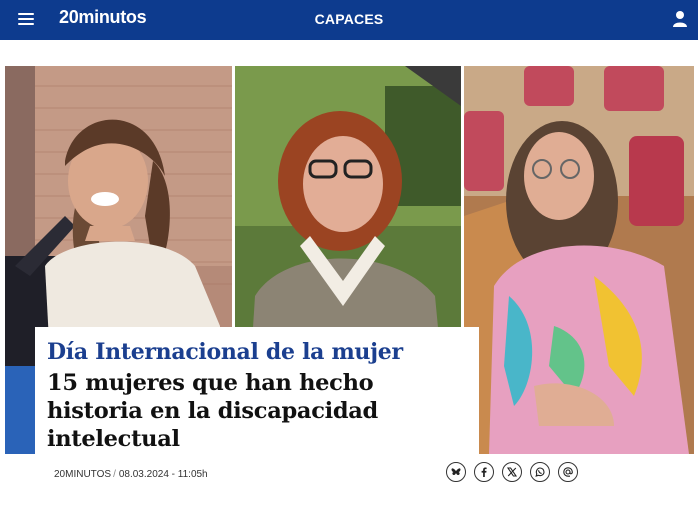  I want to click on facebook-icon, so click(484, 472).